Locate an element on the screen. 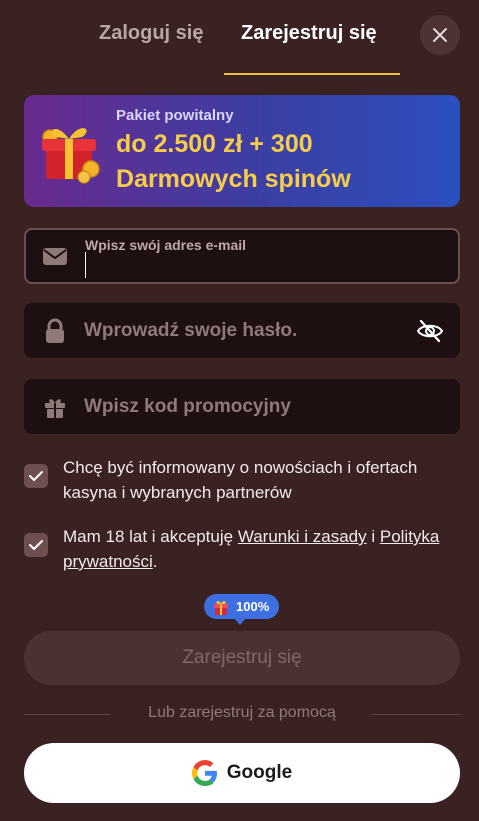  email-input is located at coordinates (265, 265).